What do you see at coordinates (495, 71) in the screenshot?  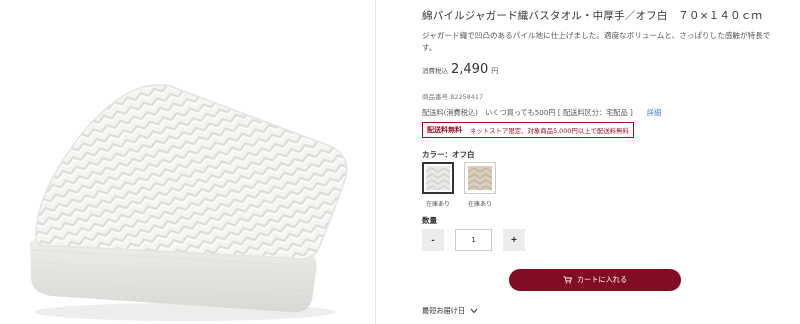 I see `price-unit: 円` at bounding box center [495, 71].